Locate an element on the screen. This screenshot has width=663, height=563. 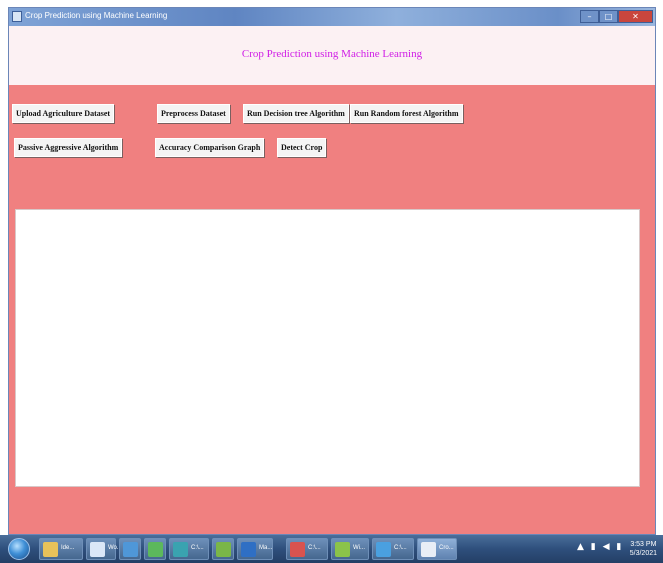
run-random-forest-button: Run Random forest Algorithm is located at coordinates (406, 113).